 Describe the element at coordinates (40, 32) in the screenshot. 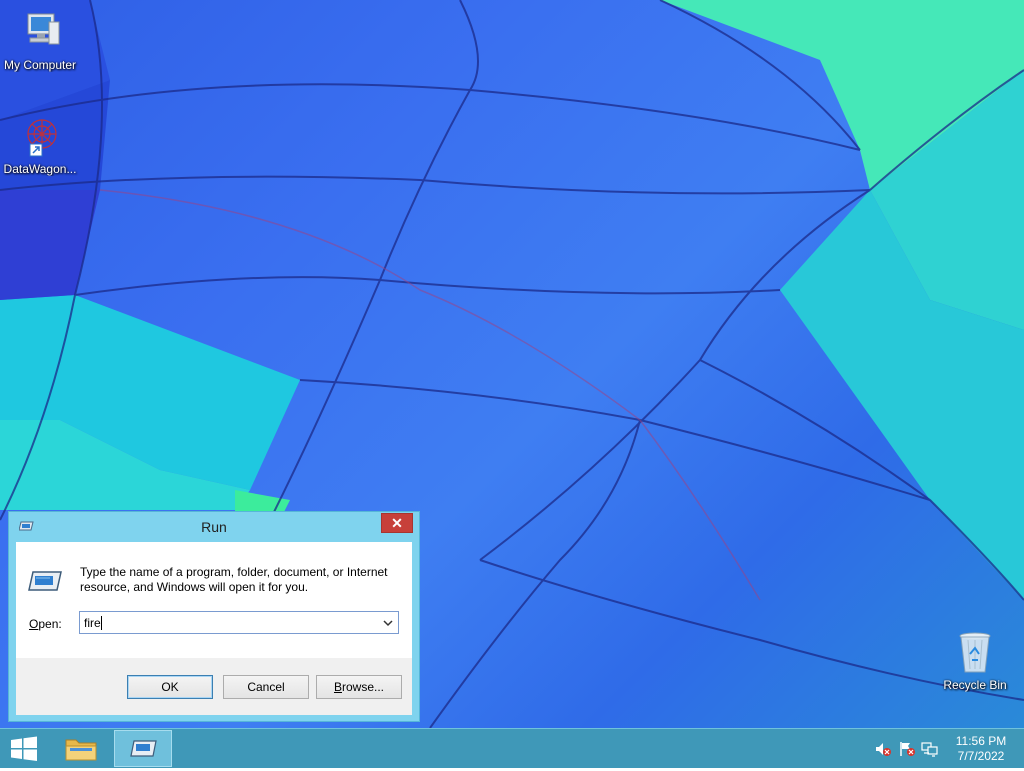

I see `computer-icon` at that location.